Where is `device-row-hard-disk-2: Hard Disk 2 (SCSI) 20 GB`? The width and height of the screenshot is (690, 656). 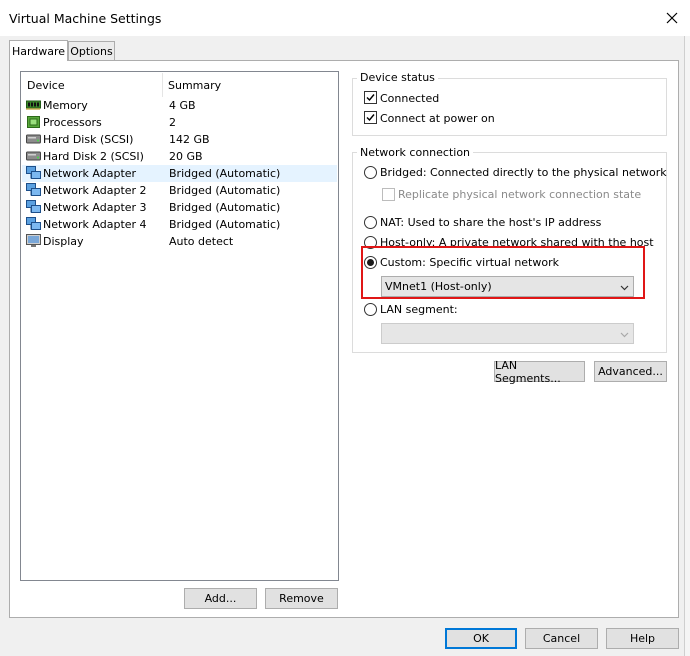 device-row-hard-disk-2: Hard Disk 2 (SCSI) 20 GB is located at coordinates (179, 156).